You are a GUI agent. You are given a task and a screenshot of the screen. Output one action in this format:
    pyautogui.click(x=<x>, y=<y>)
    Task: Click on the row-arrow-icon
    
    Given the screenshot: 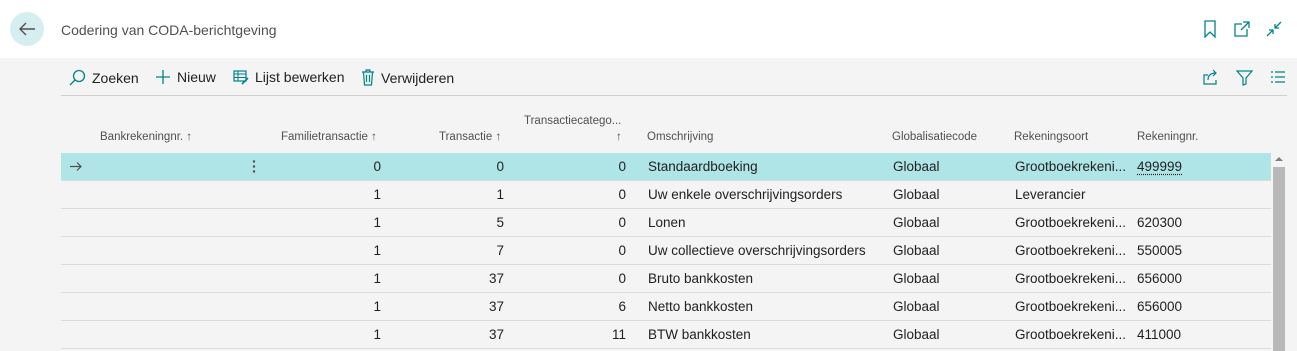 What is the action you would take?
    pyautogui.click(x=79, y=166)
    